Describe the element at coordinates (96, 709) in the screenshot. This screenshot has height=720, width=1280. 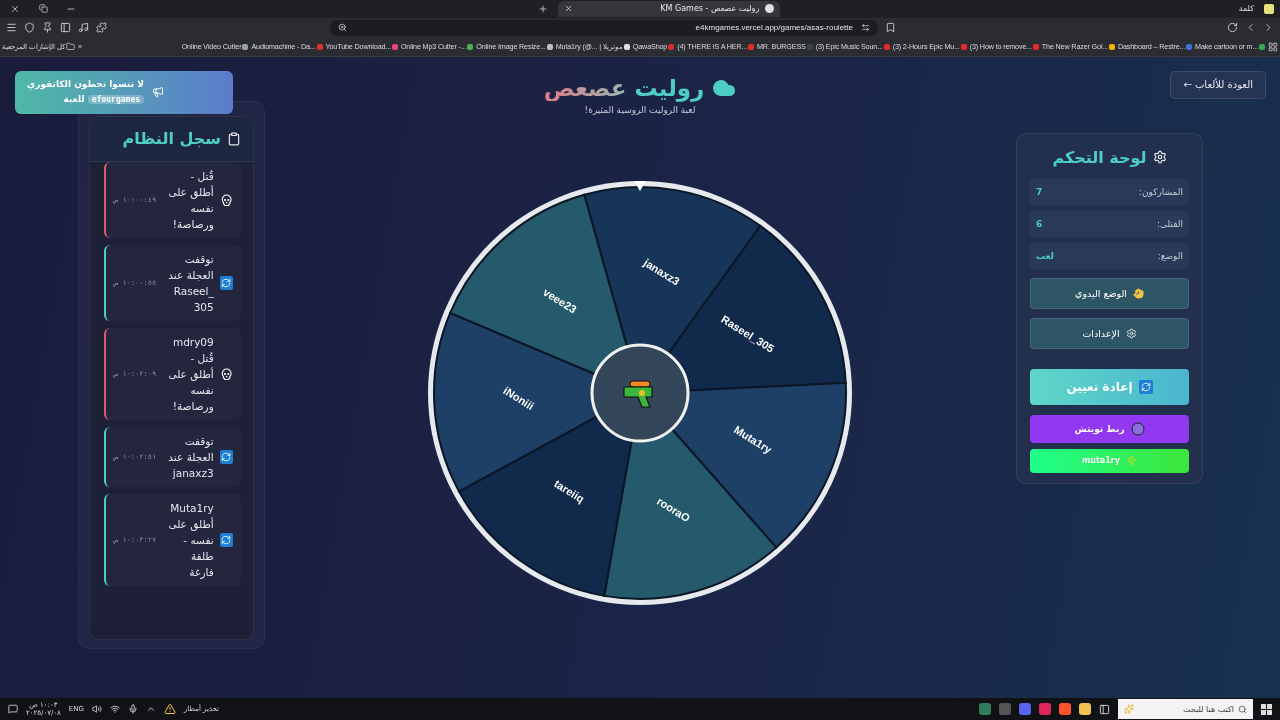
I see `volume-icon` at that location.